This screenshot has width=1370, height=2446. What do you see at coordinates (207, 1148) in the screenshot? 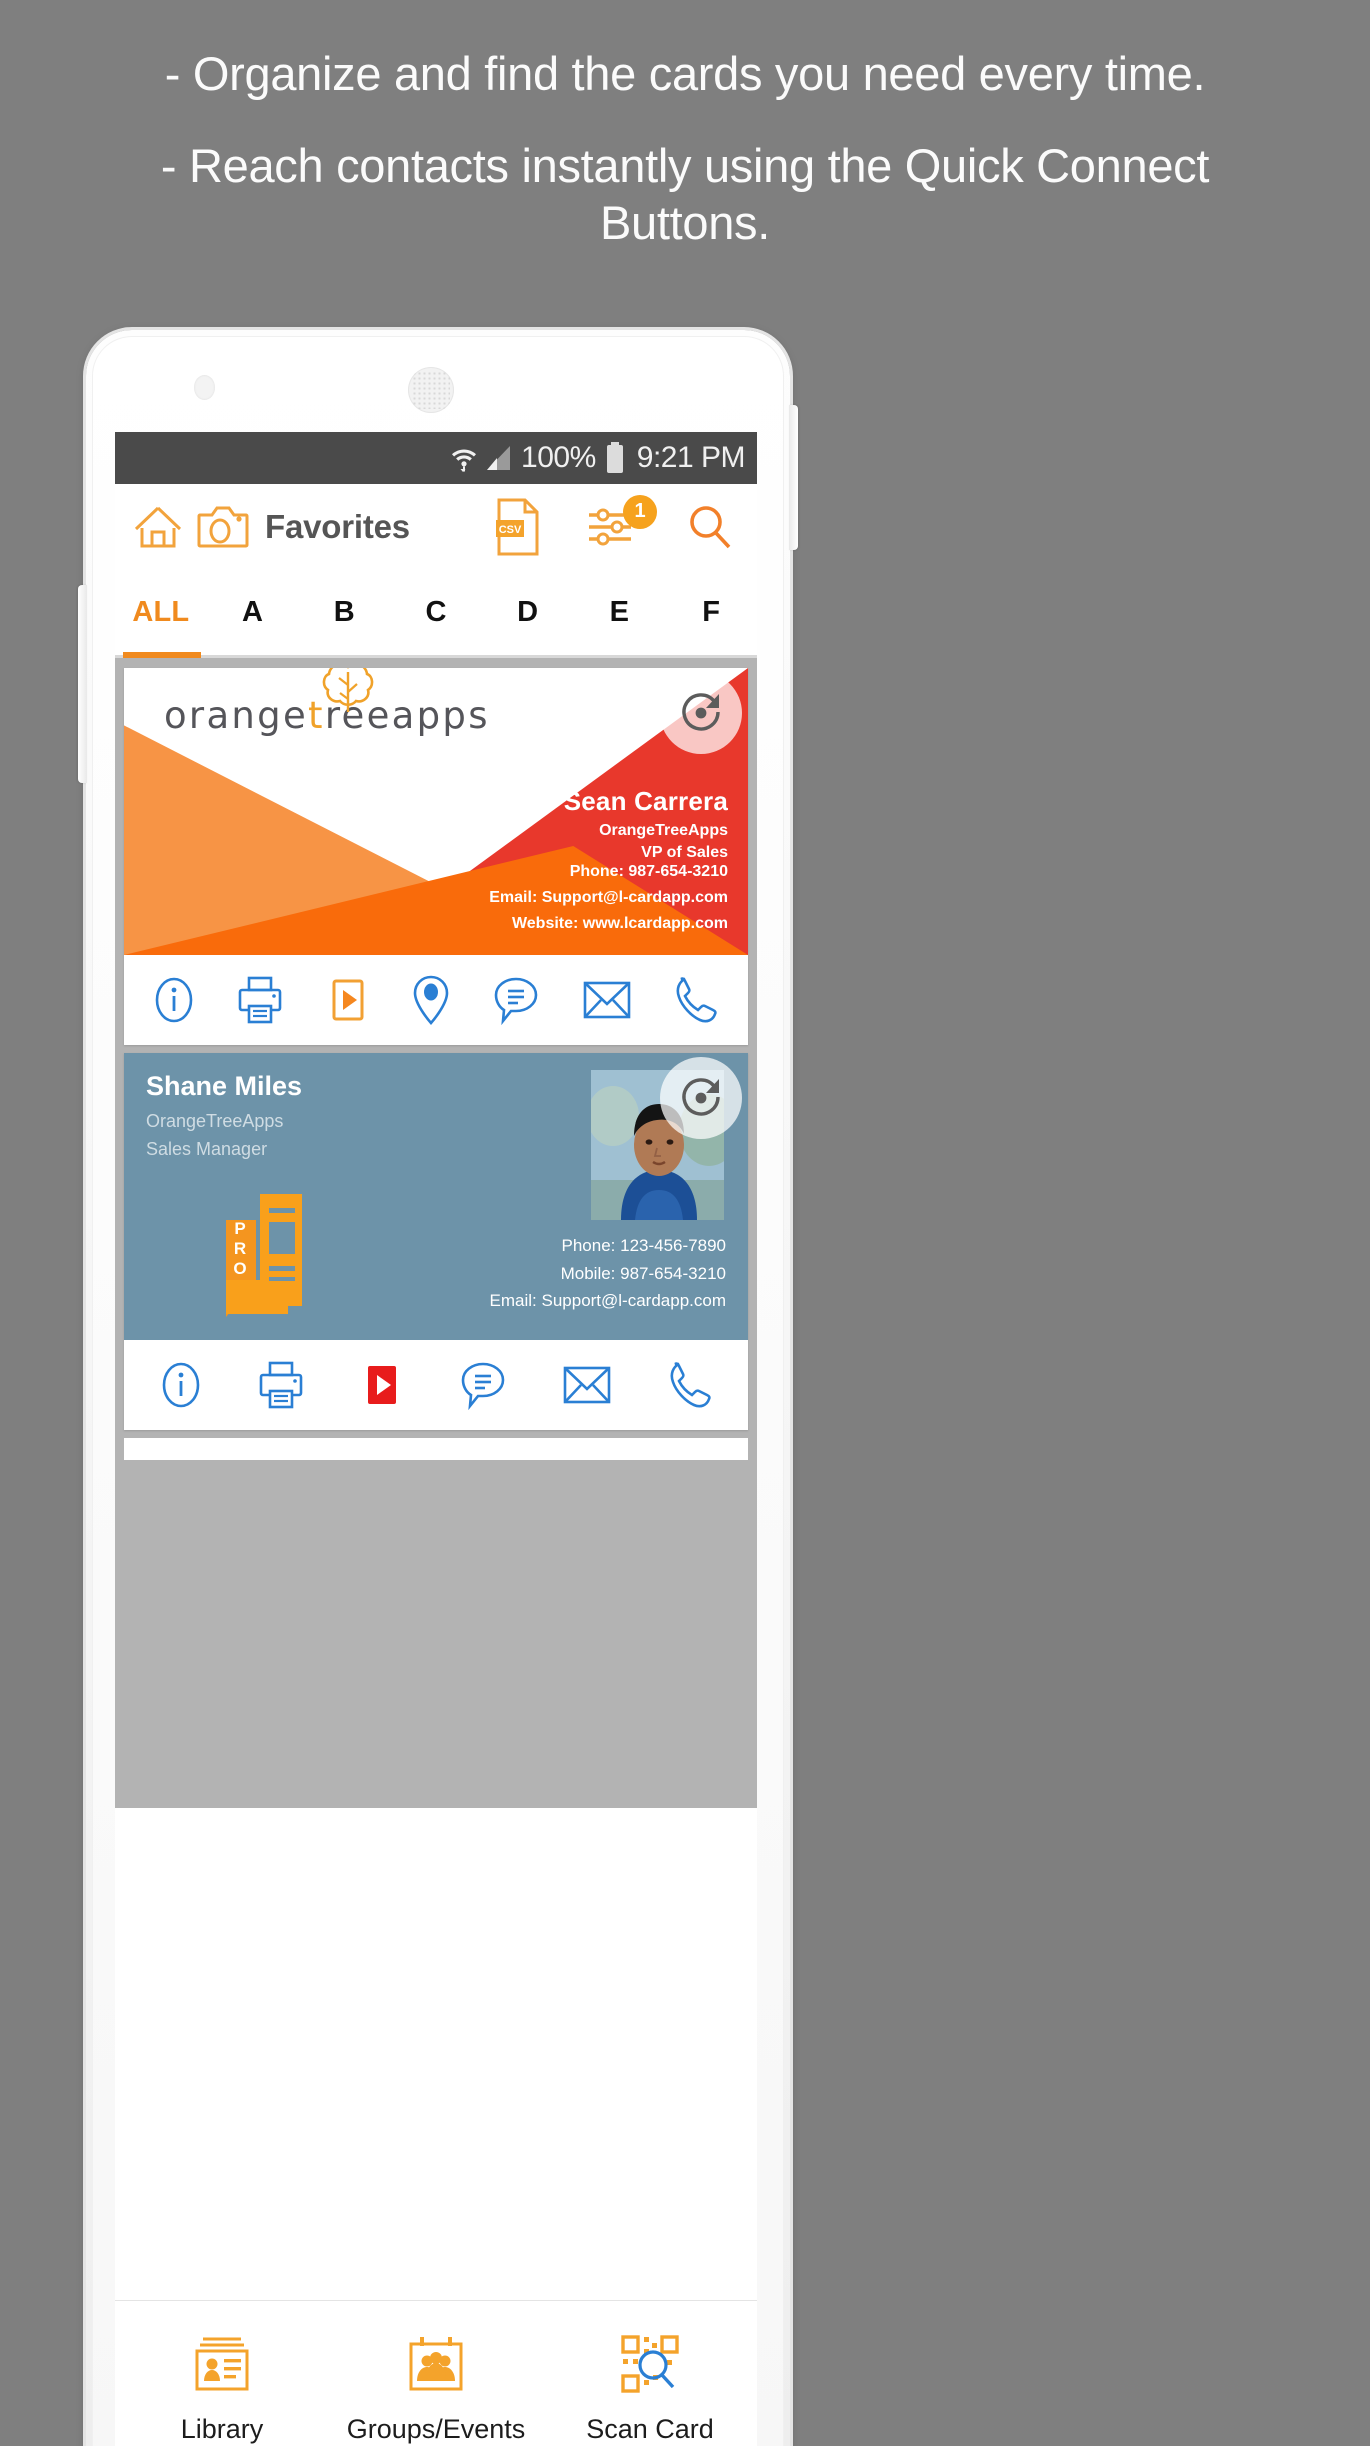
I see `contact-role: Sales Manager` at bounding box center [207, 1148].